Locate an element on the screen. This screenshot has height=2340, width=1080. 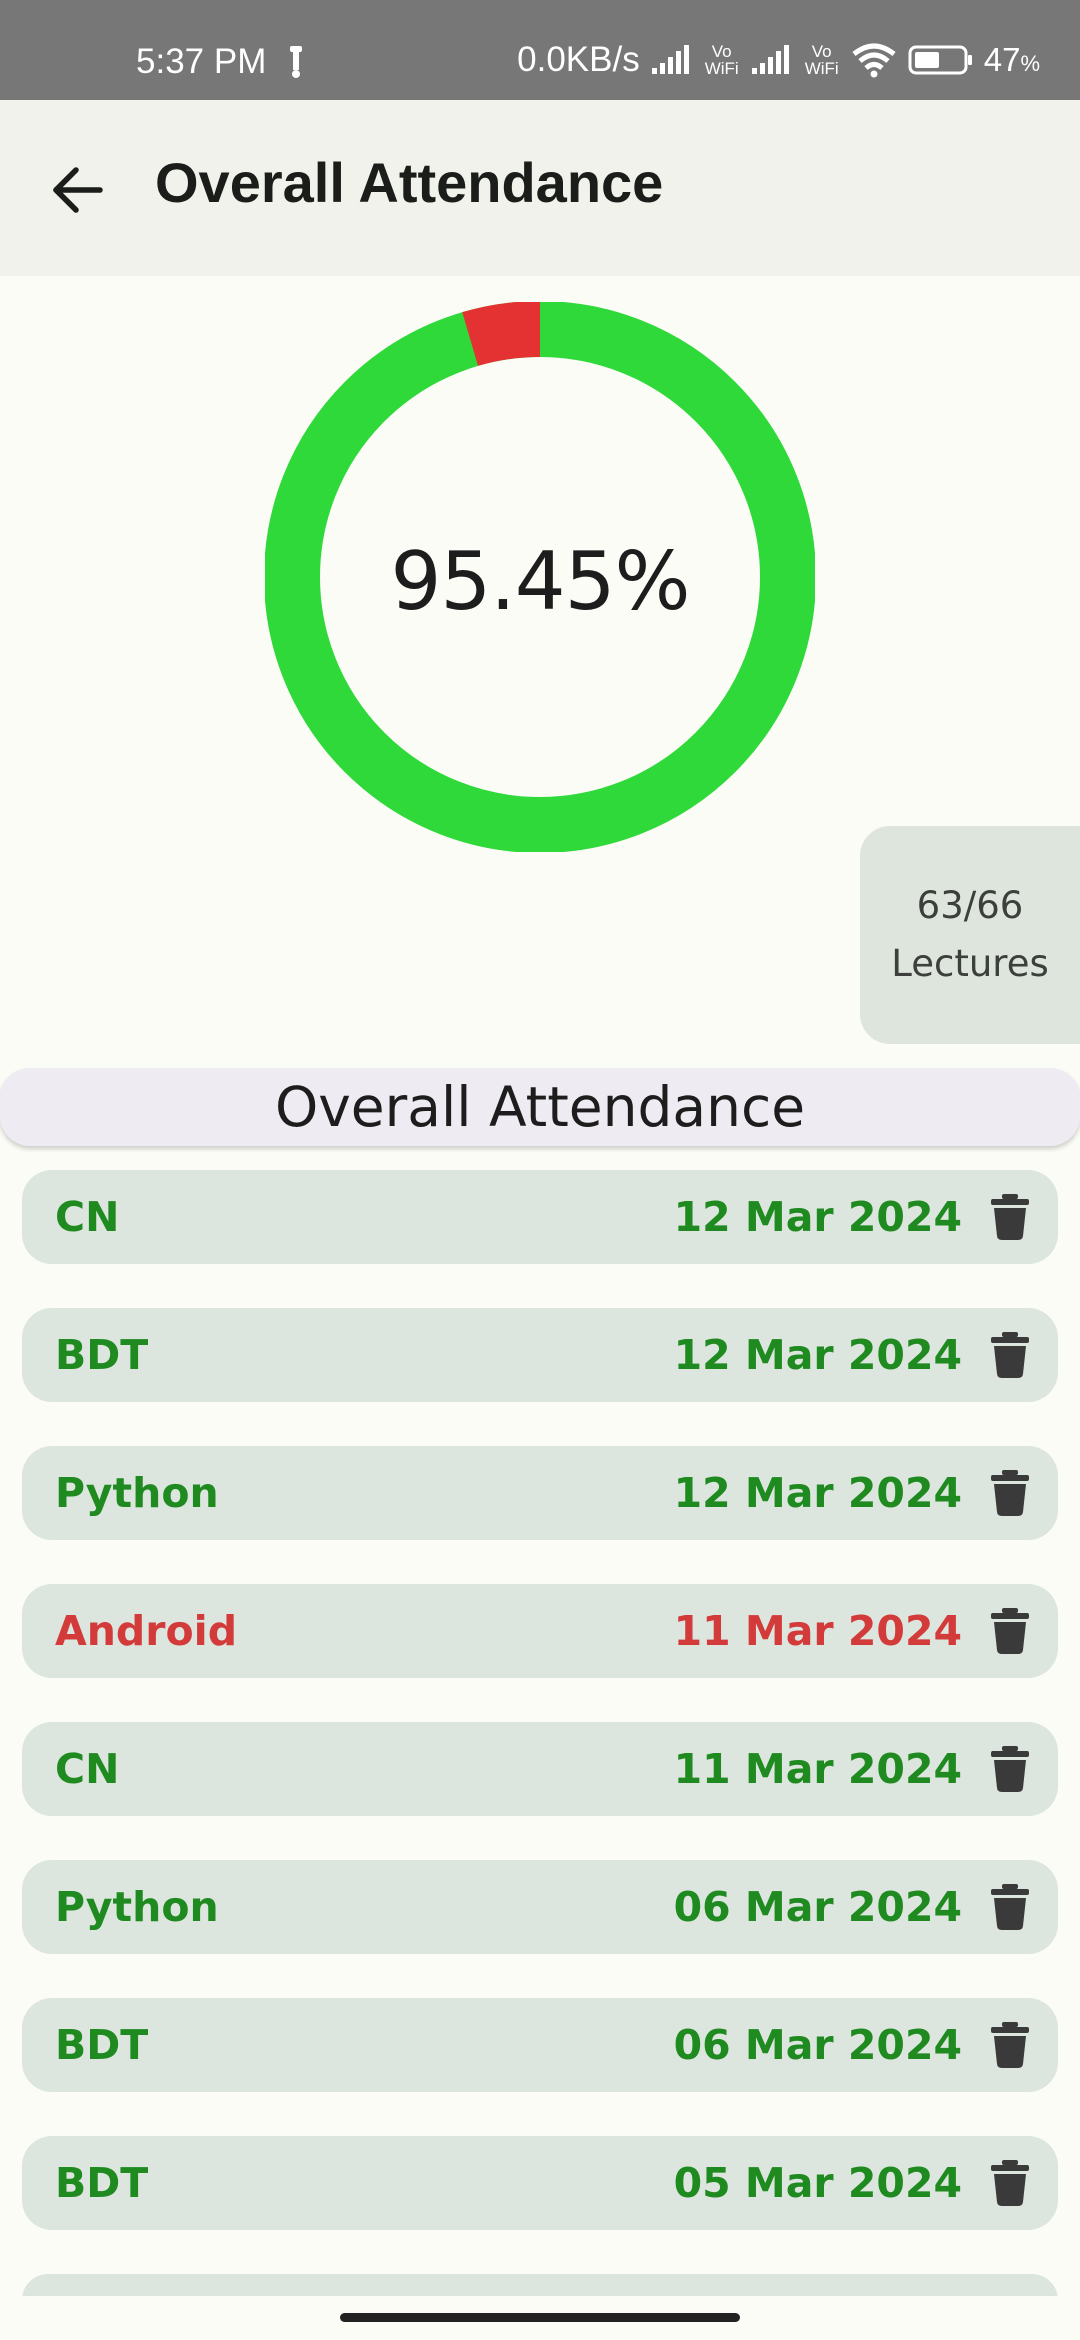
attendance-row: Python 12 Mar 2024 is located at coordinates (540, 1493).